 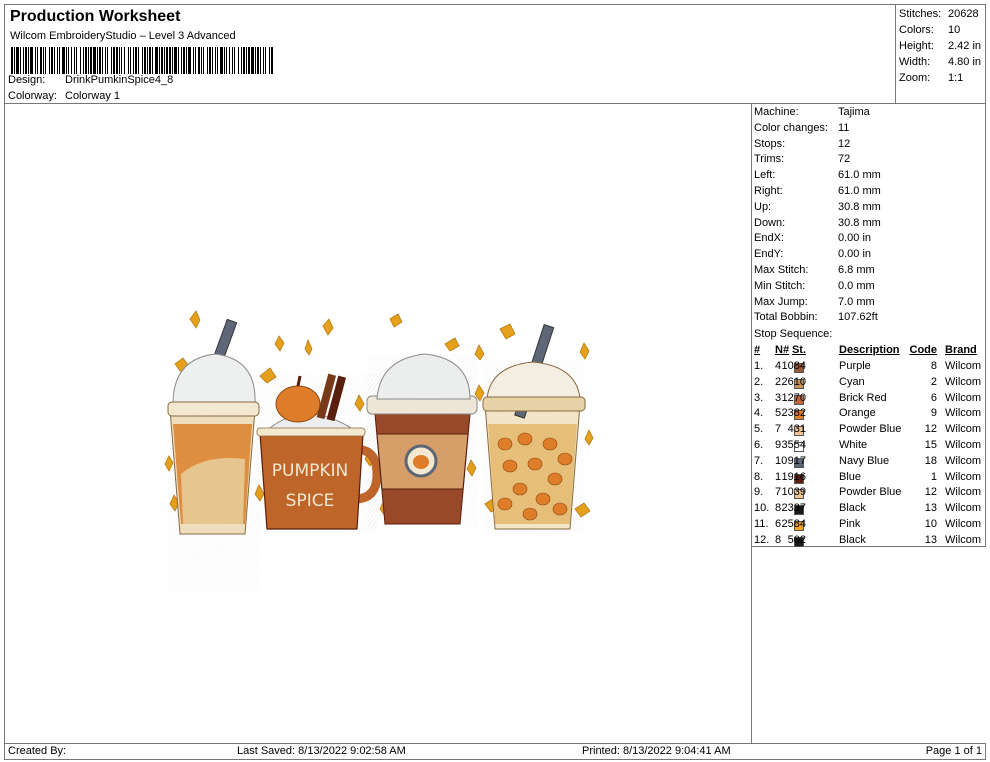 I want to click on iced-pumpkin-cup, so click(x=534, y=429).